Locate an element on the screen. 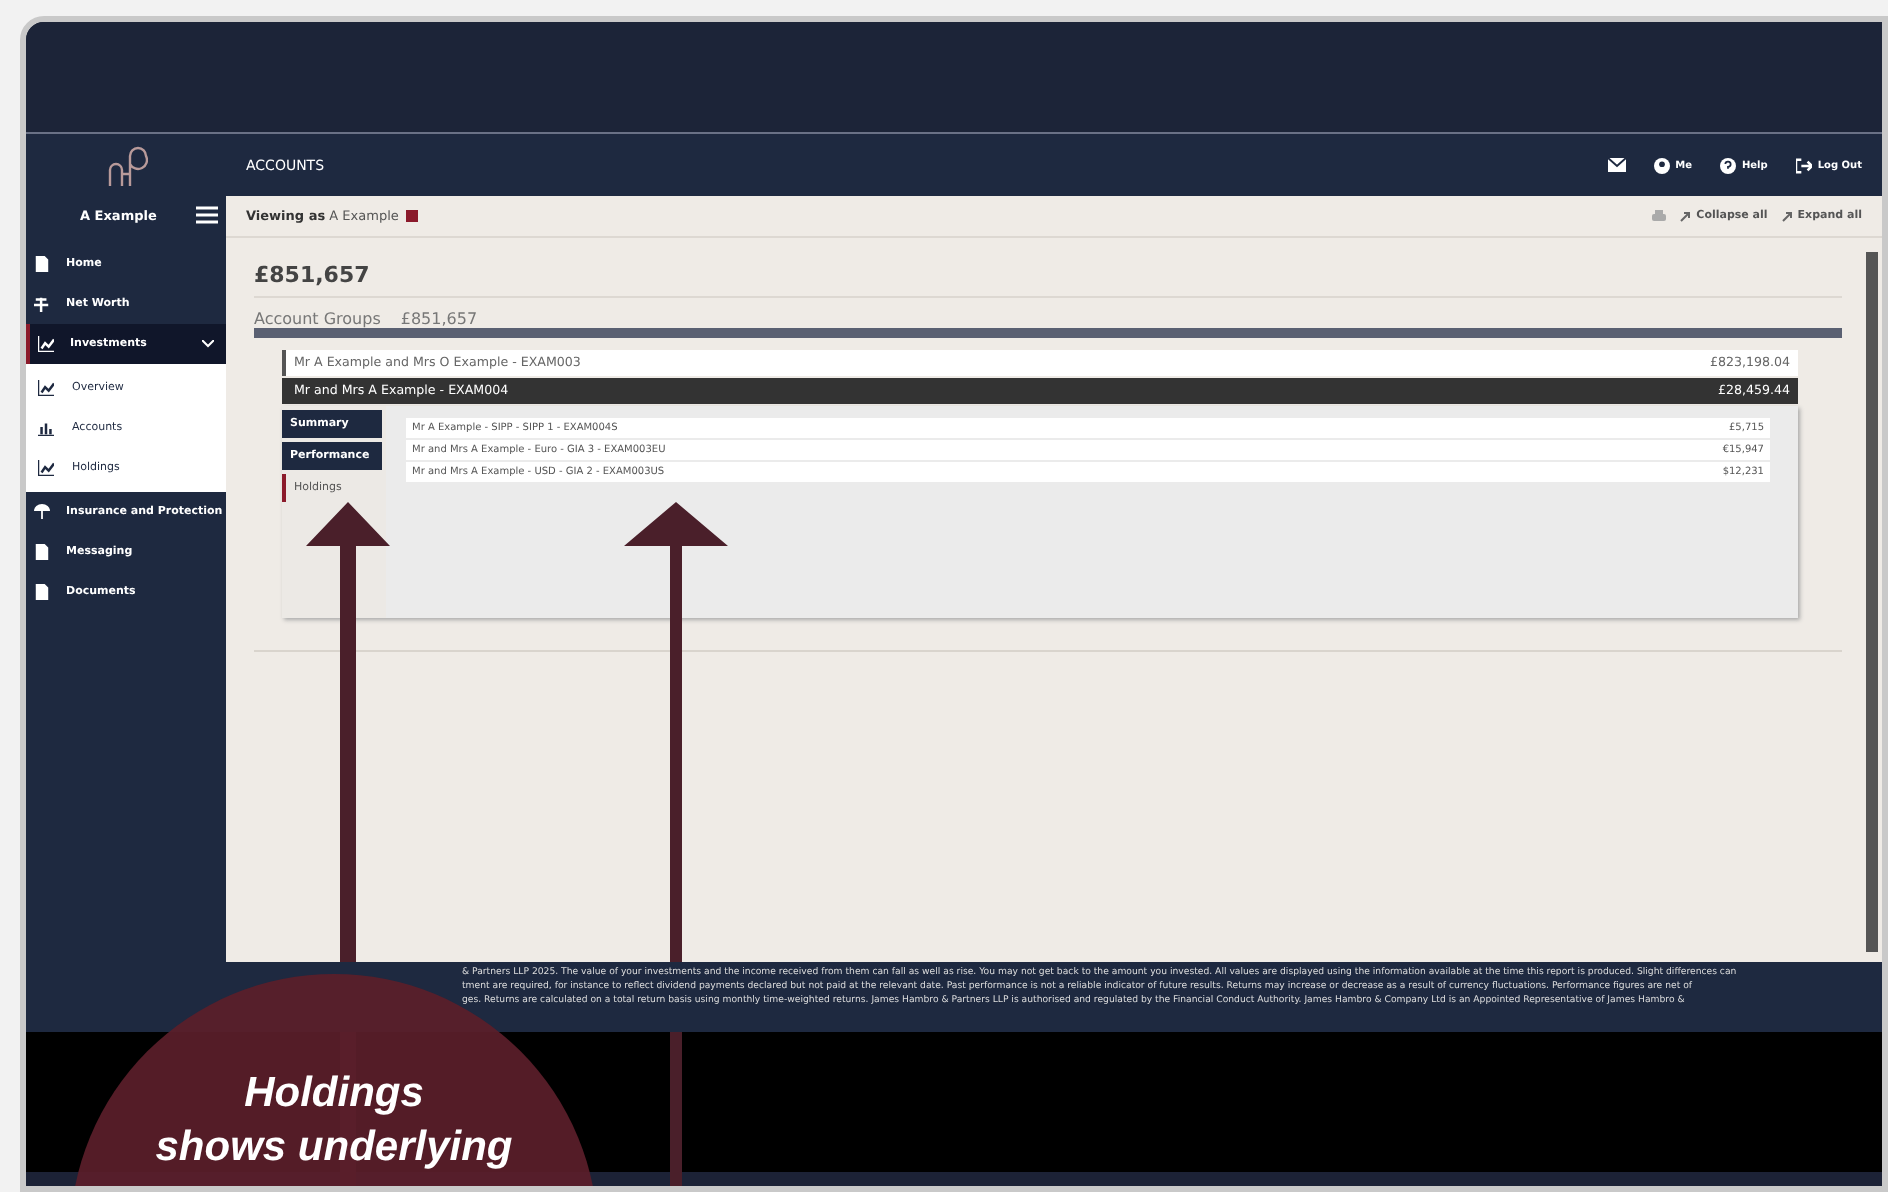 The width and height of the screenshot is (1888, 1192). scrollbar is located at coordinates (1872, 602).